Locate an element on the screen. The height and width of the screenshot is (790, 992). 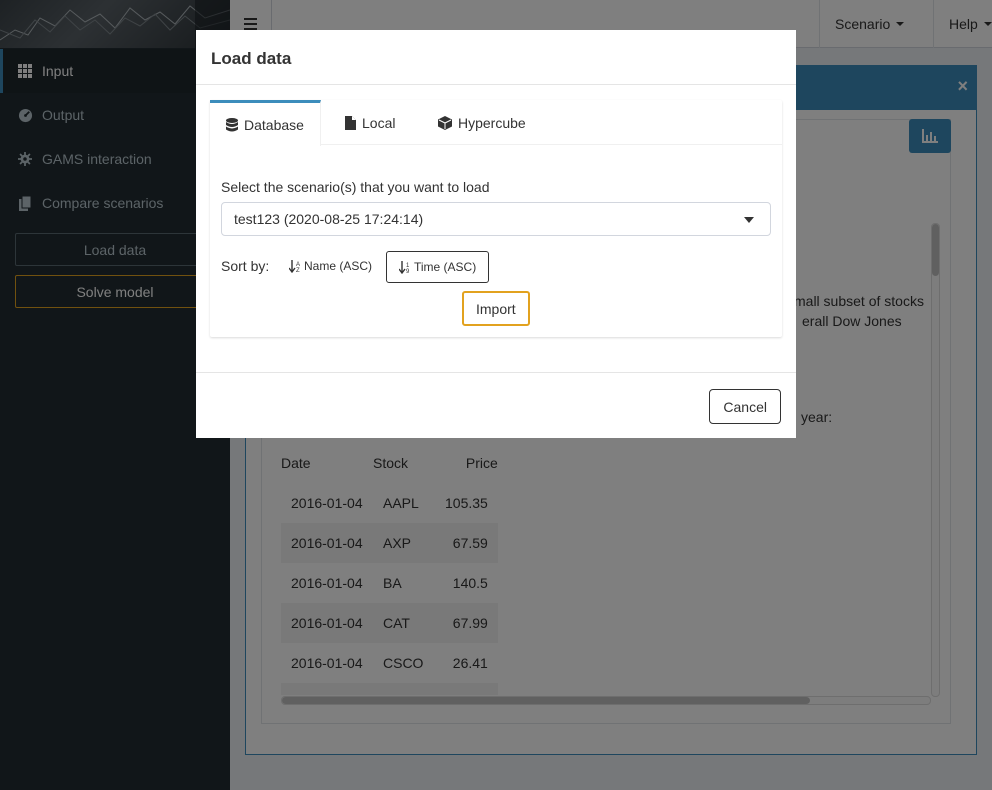
cube-icon is located at coordinates (445, 122).